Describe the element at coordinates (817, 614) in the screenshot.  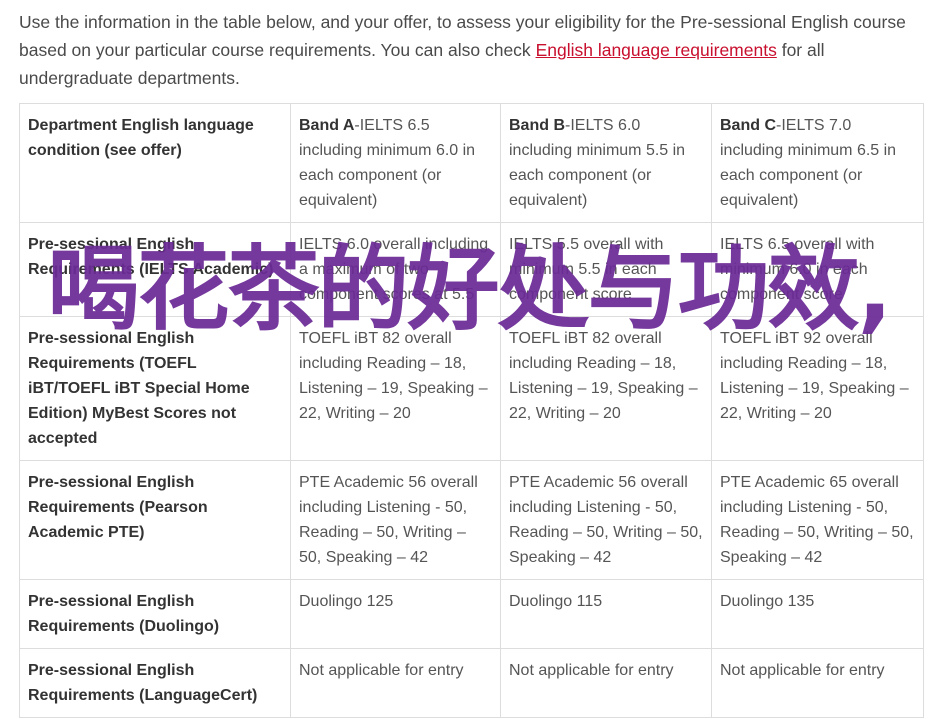
I see `table-cell: Duolingo 135` at that location.